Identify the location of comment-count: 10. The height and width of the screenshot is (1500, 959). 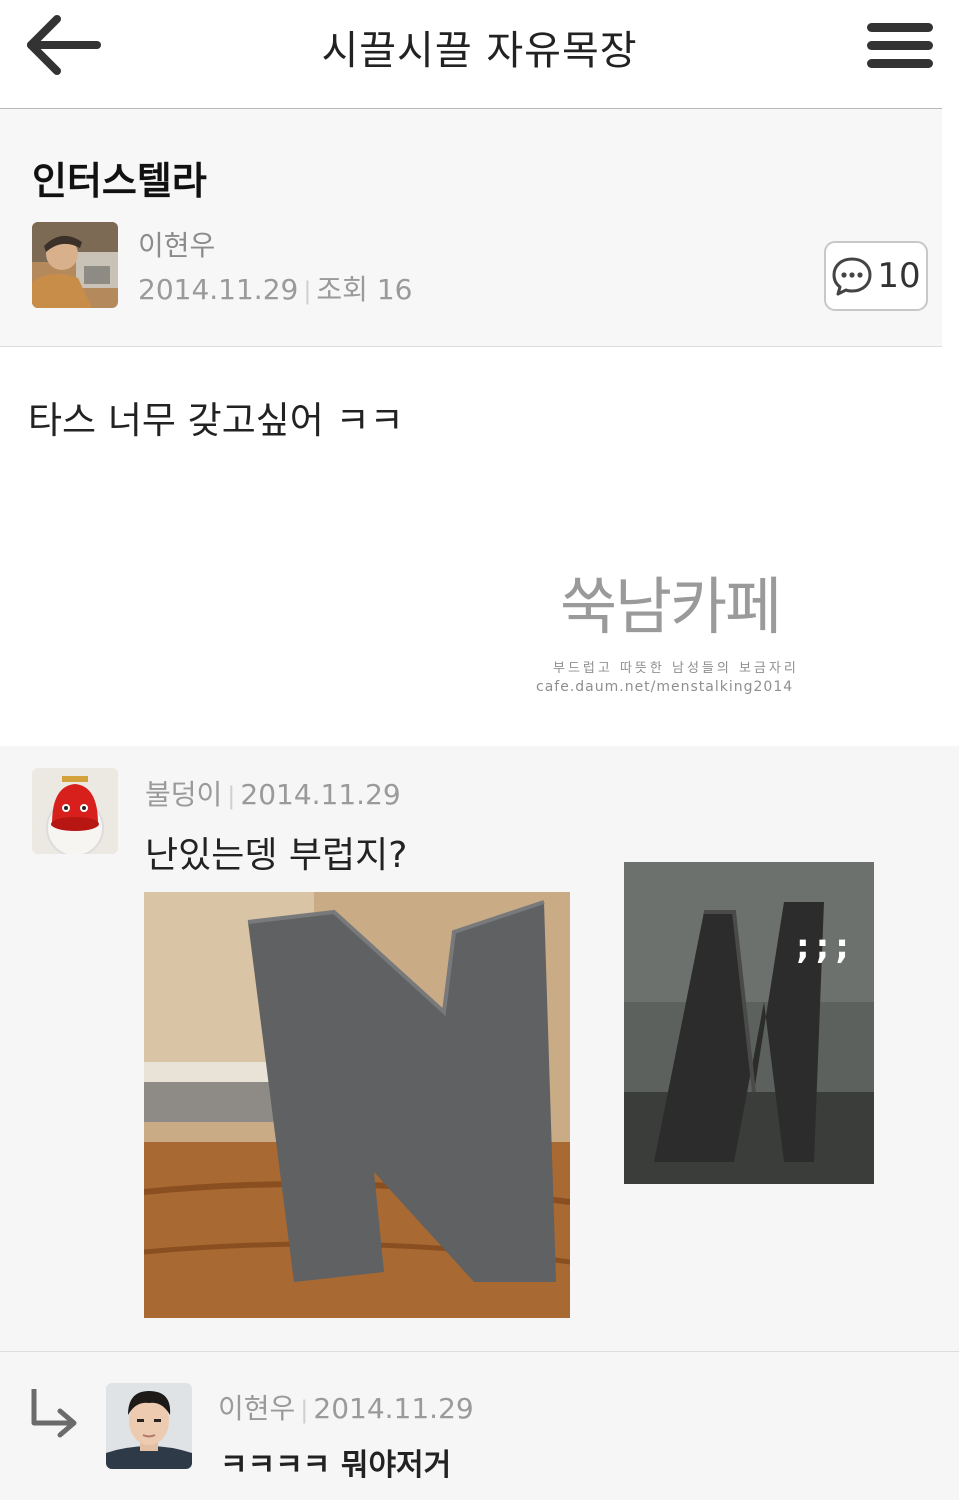
(899, 276).